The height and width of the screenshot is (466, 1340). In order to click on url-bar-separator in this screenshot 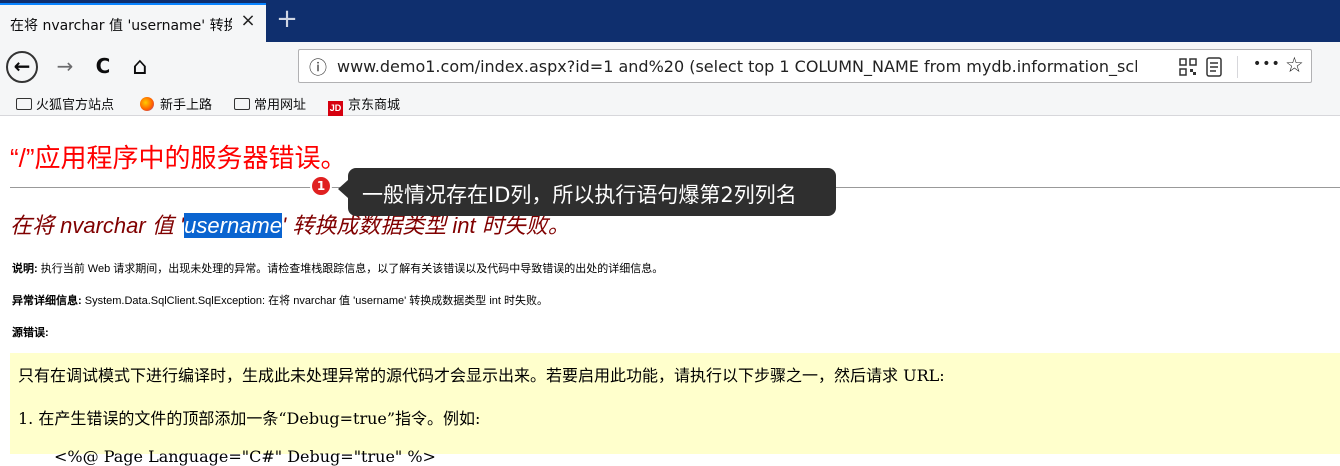, I will do `click(1237, 67)`.